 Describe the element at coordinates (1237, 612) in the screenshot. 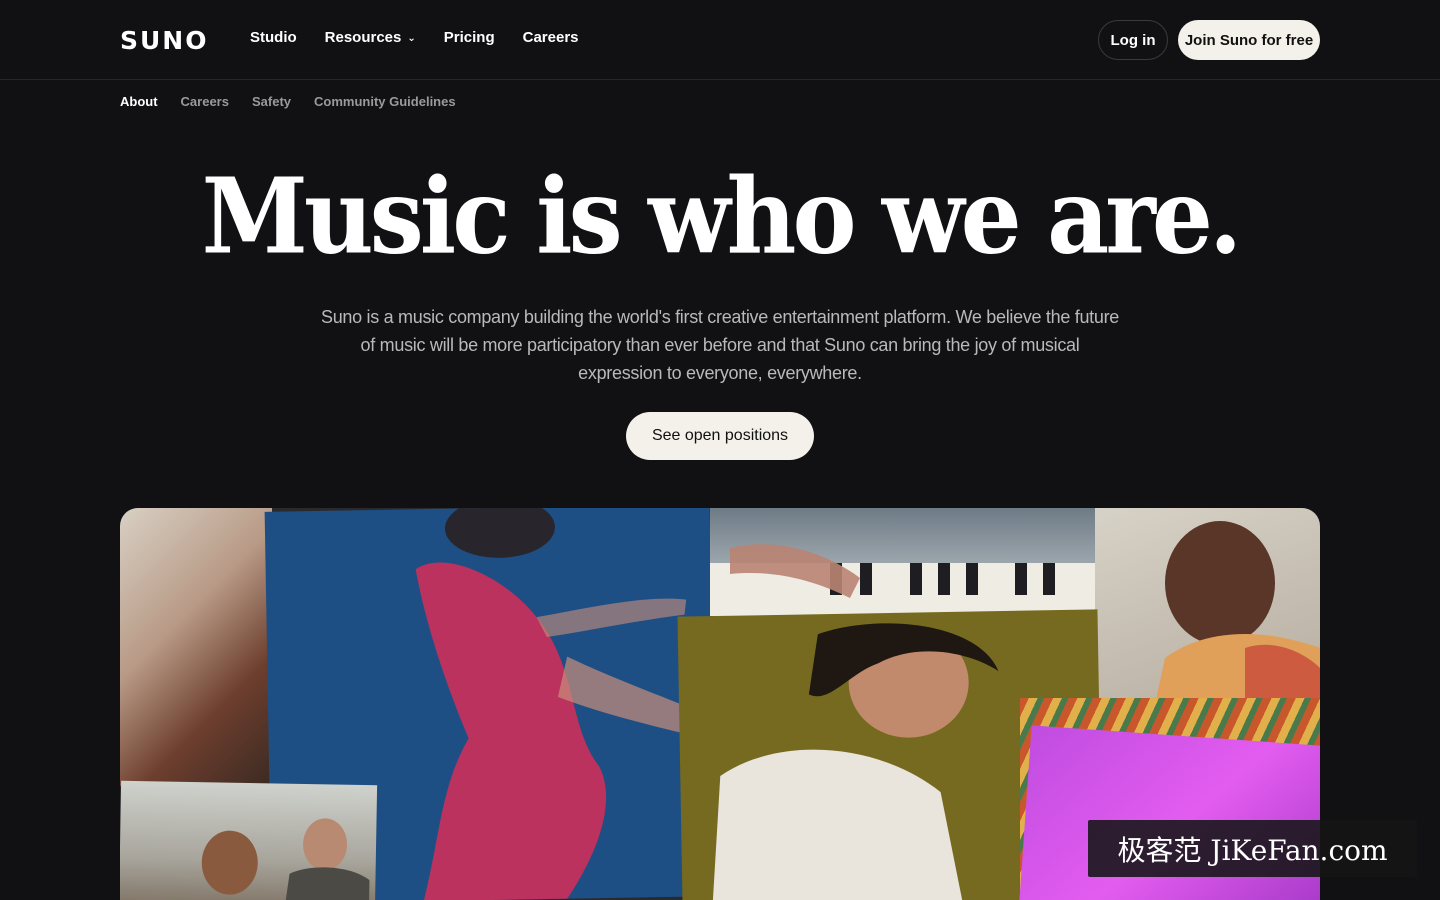

I see `smiling-person-illustration` at that location.